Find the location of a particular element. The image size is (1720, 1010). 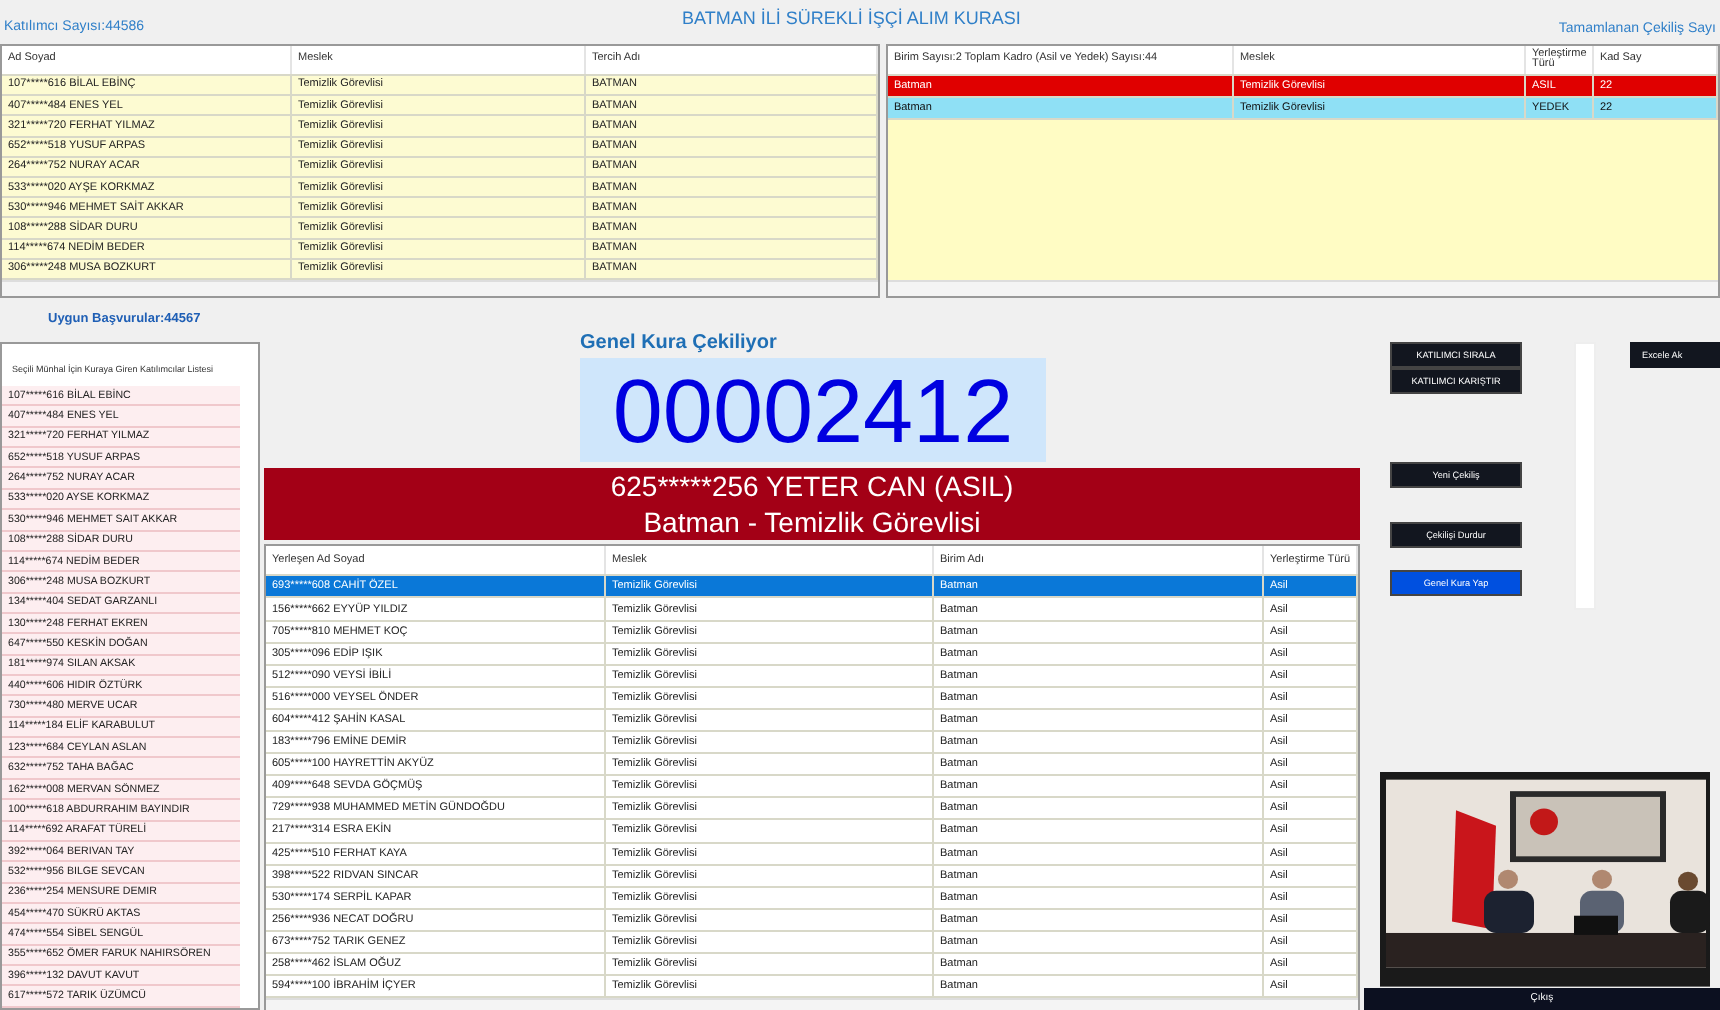

winner-detail: Batman - Temizlik Görevlisi is located at coordinates (812, 522).